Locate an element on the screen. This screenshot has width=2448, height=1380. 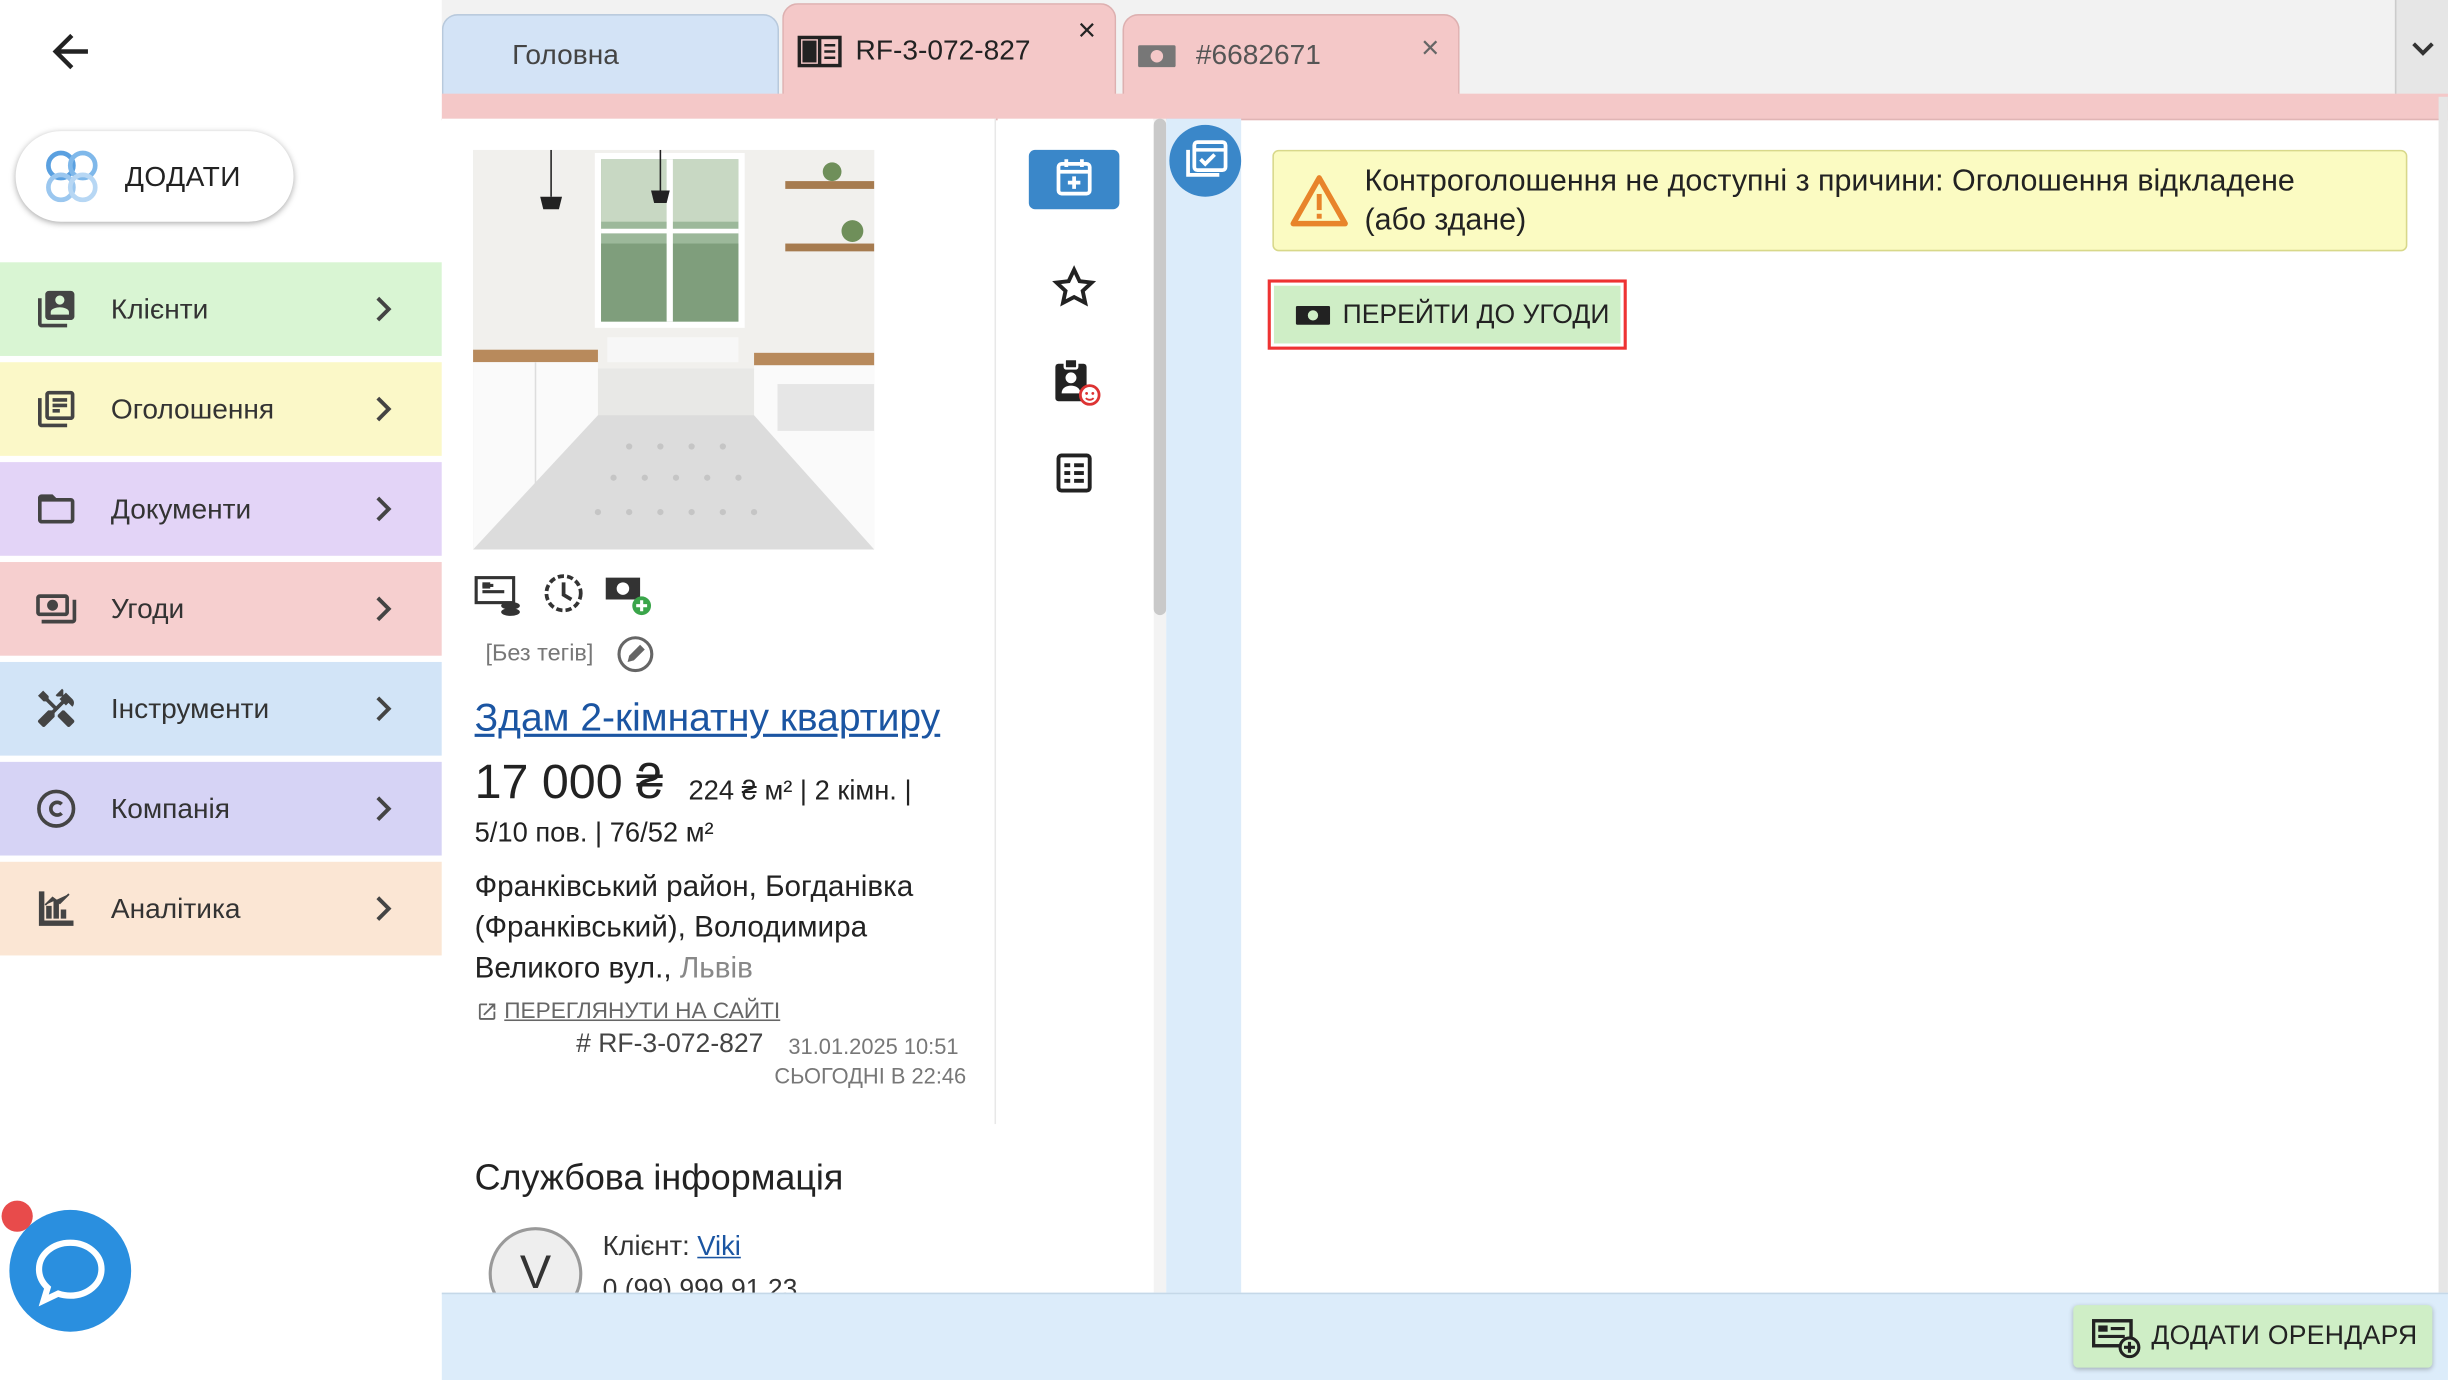
add-button-label: ДОДАТИ is located at coordinates (182, 176).